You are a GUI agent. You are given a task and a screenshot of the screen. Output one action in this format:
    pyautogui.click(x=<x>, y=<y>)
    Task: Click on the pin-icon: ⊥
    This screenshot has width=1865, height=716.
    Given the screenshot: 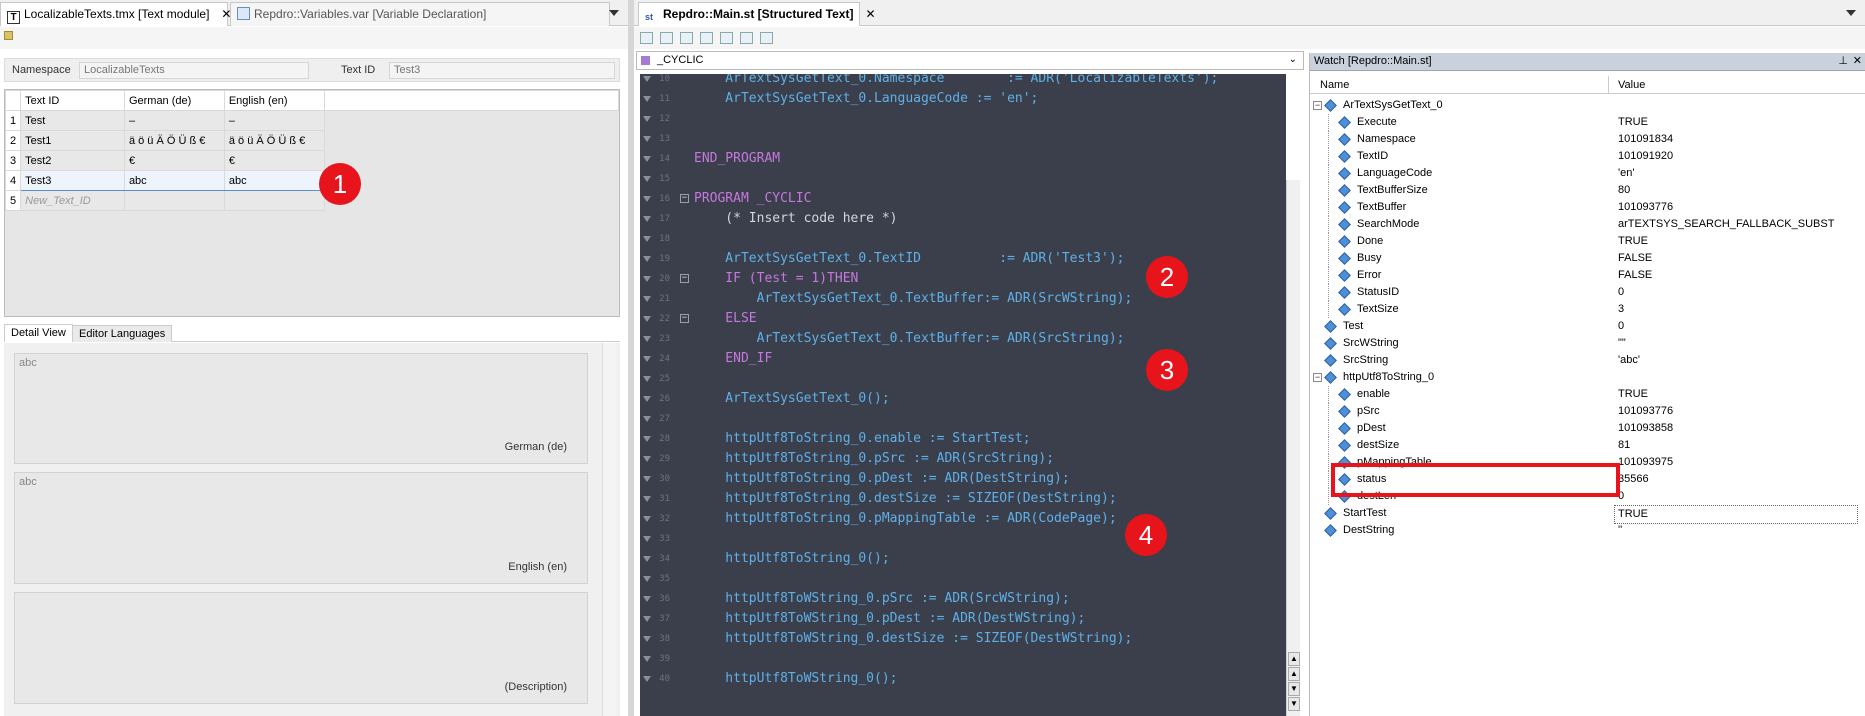 What is the action you would take?
    pyautogui.click(x=1843, y=60)
    